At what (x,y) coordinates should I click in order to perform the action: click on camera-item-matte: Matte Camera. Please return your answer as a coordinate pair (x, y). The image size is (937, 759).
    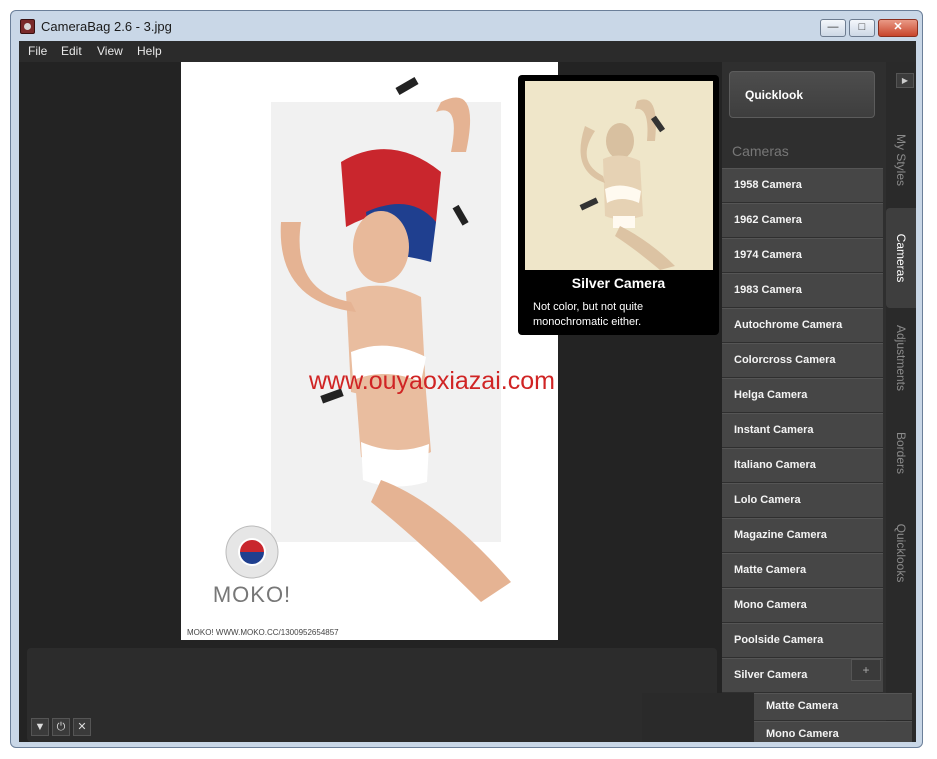
    Looking at the image, I should click on (802, 570).